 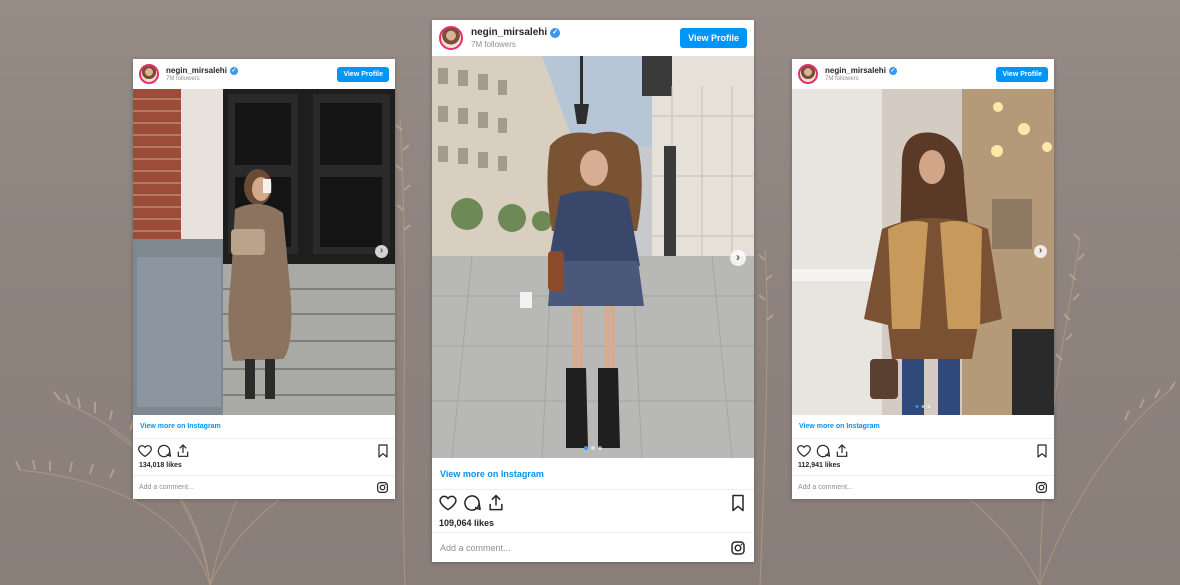 I want to click on like-count: 112,941 likes, so click(x=819, y=465).